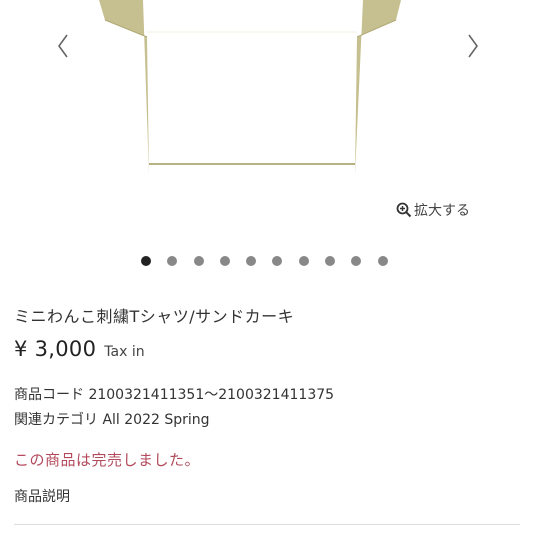 This screenshot has height=533, width=533. Describe the element at coordinates (267, 524) in the screenshot. I see `divider` at that location.